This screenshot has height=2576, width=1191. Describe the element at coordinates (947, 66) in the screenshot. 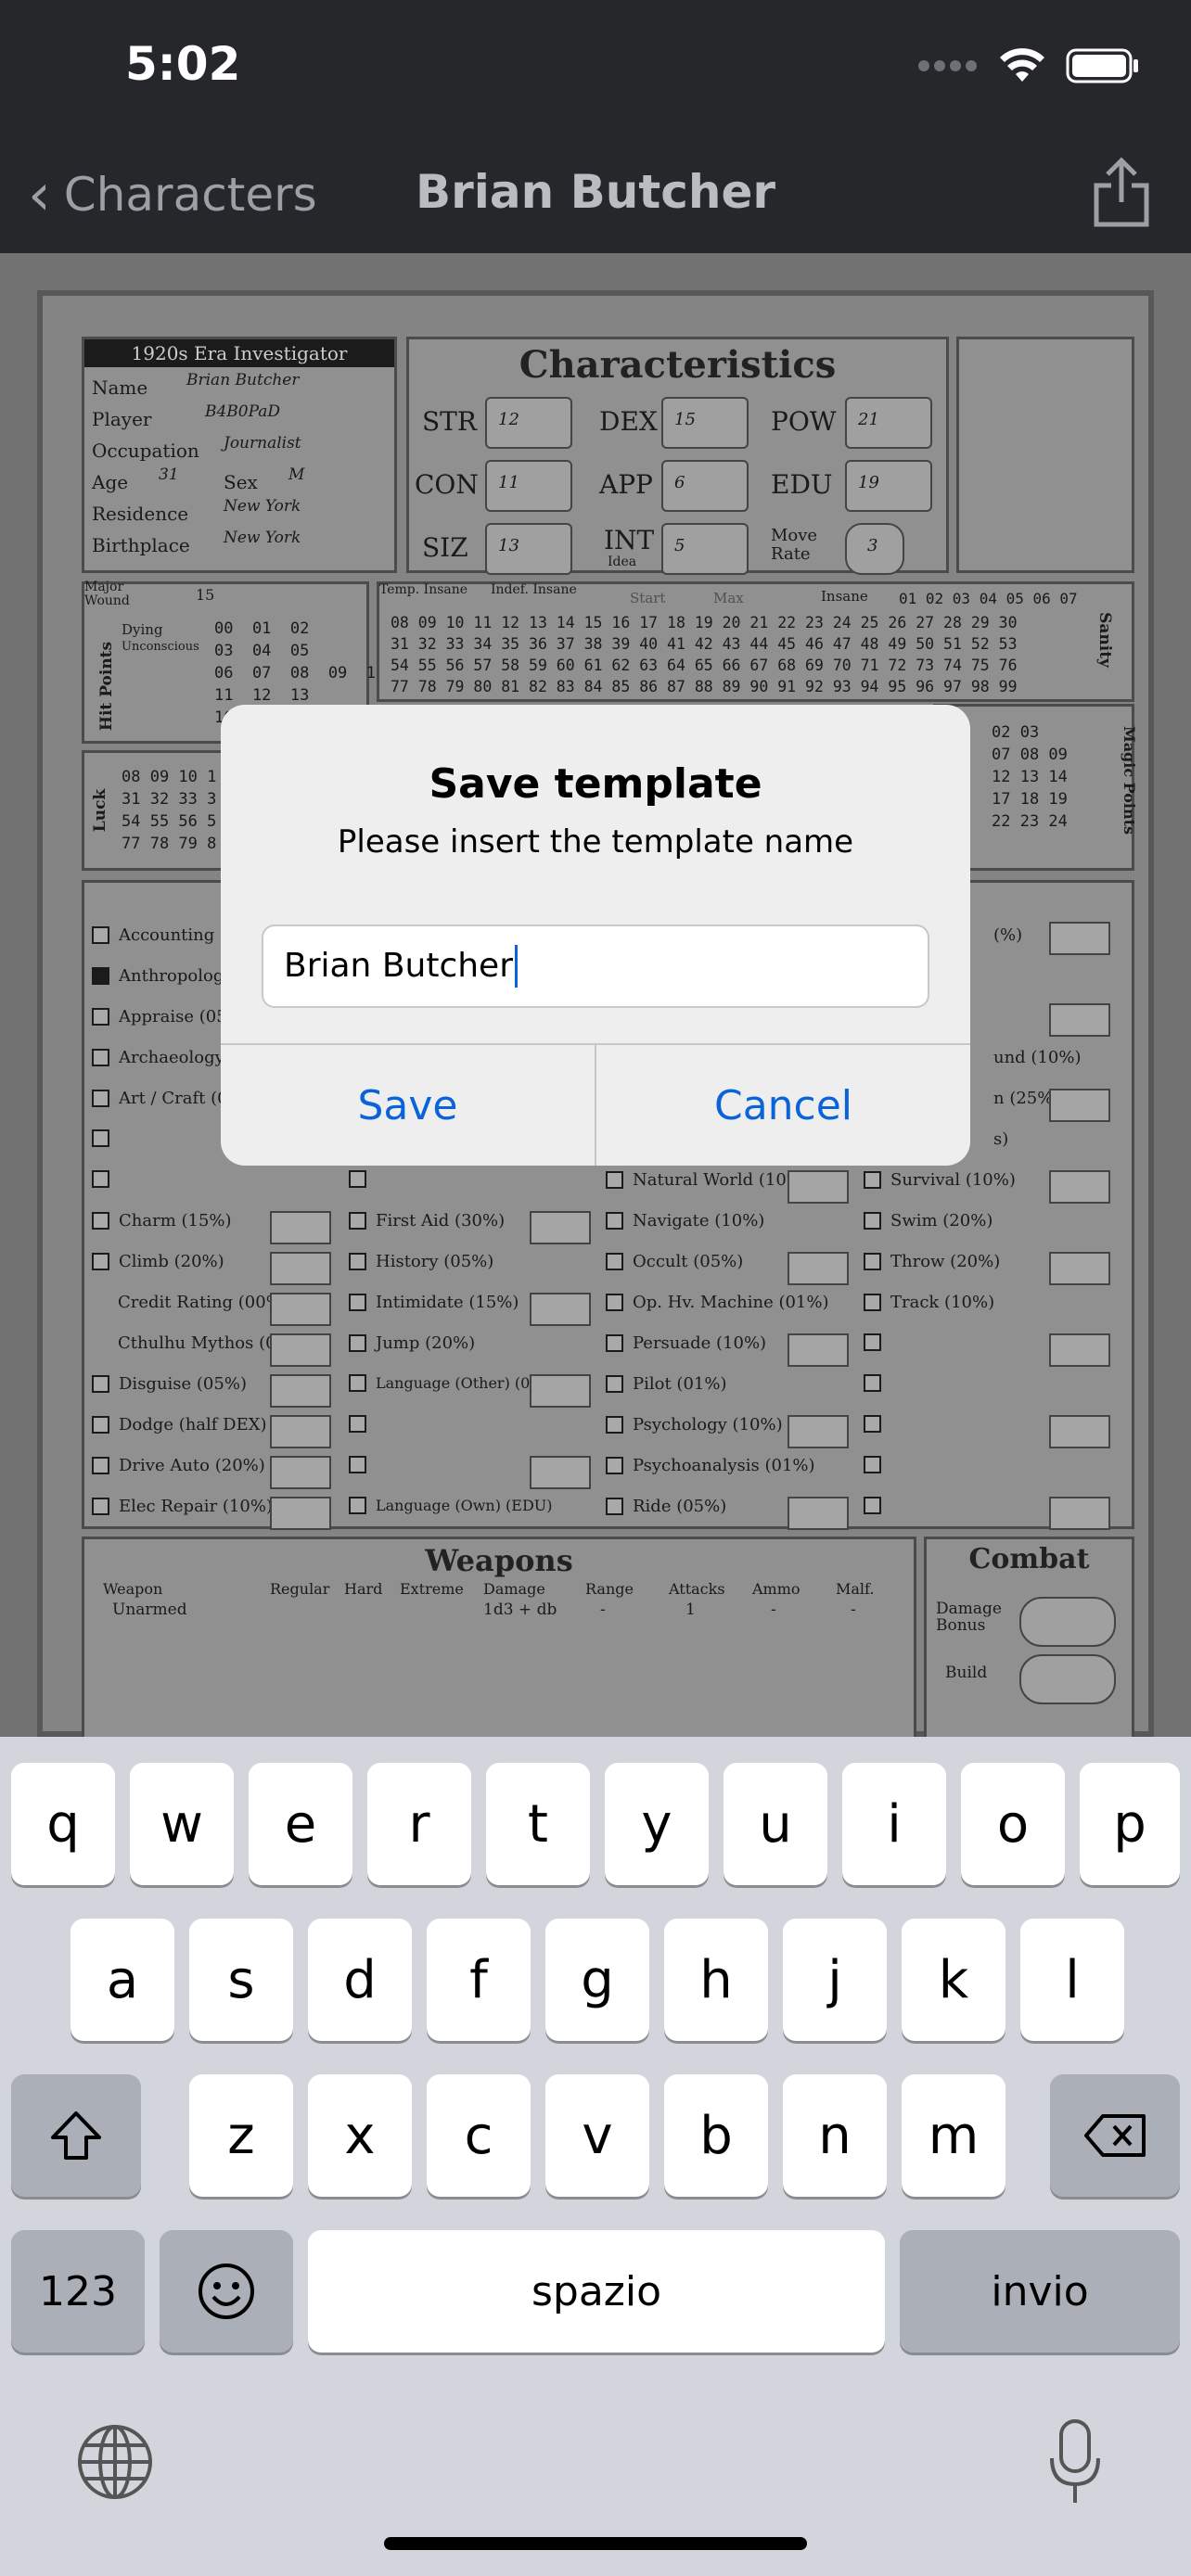

I see `signal-icon` at that location.